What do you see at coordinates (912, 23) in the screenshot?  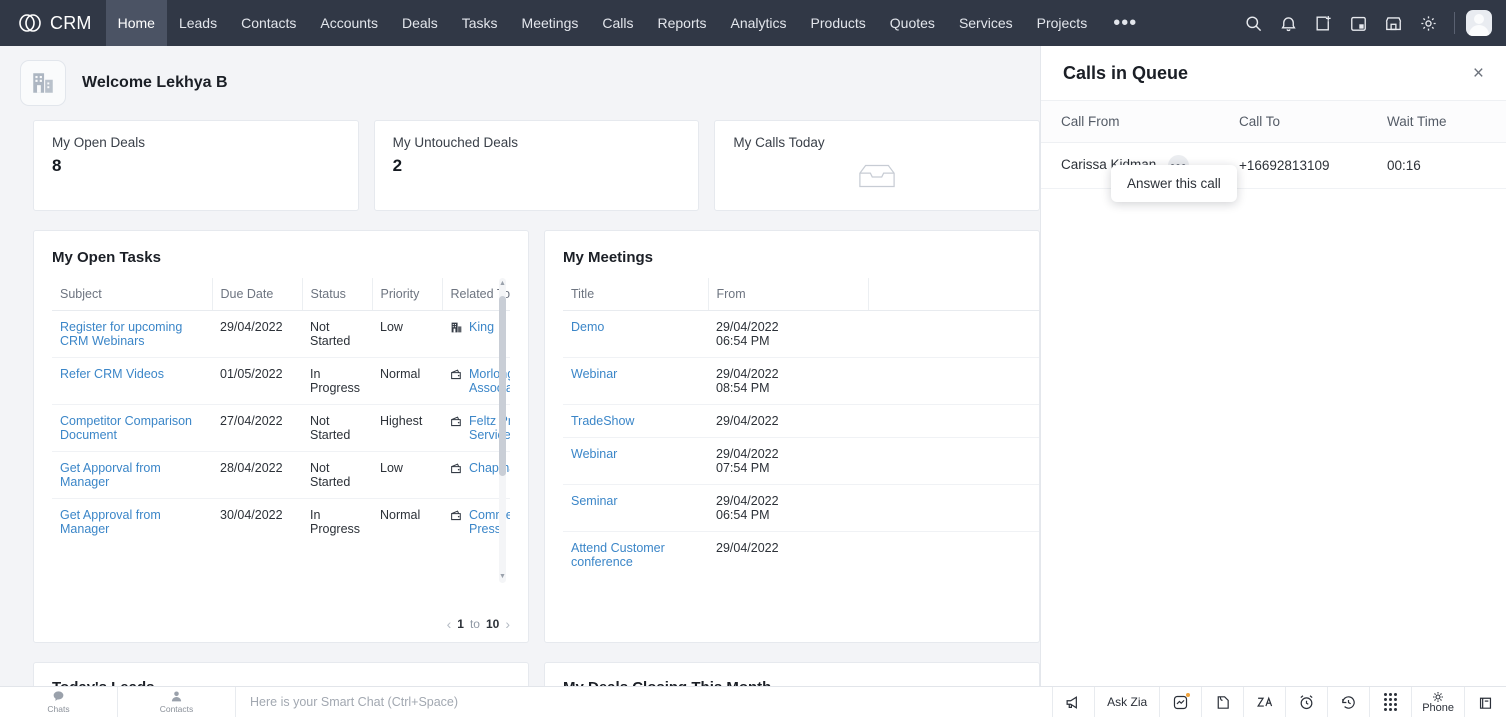 I see `nav-tab-quotes: Quotes` at bounding box center [912, 23].